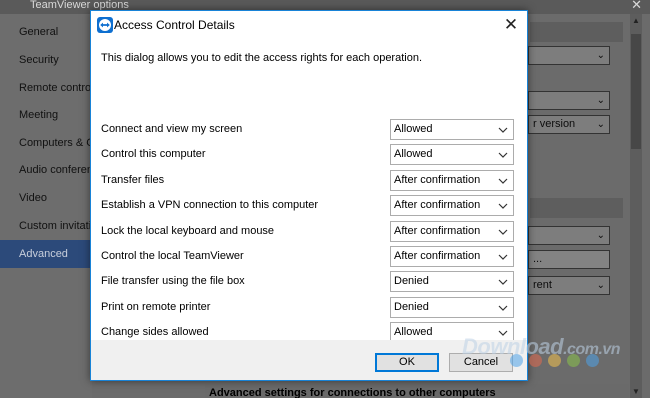 The width and height of the screenshot is (650, 398). Describe the element at coordinates (46, 60) in the screenshot. I see `sidebar-item-security: Security` at that location.